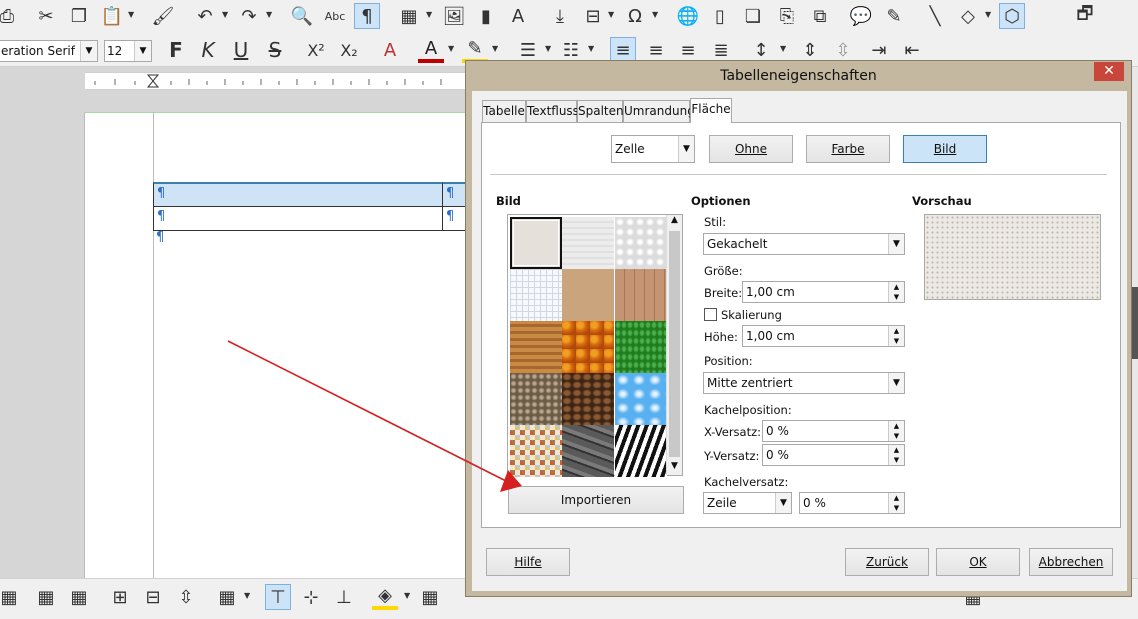 The image size is (1138, 619). Describe the element at coordinates (720, 16) in the screenshot. I see `footnote-icon: ▯` at that location.